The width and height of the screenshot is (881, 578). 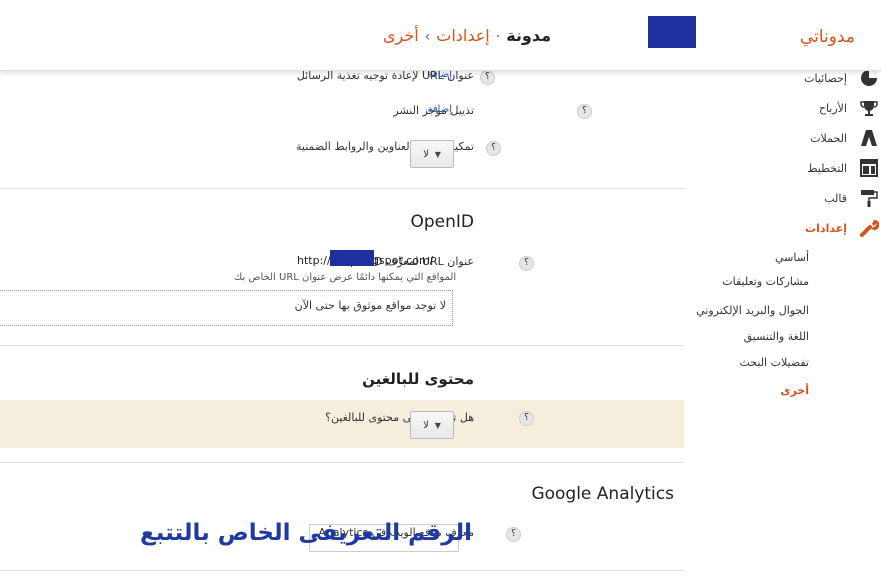 I want to click on adult-help-icon: ؟, so click(x=526, y=418).